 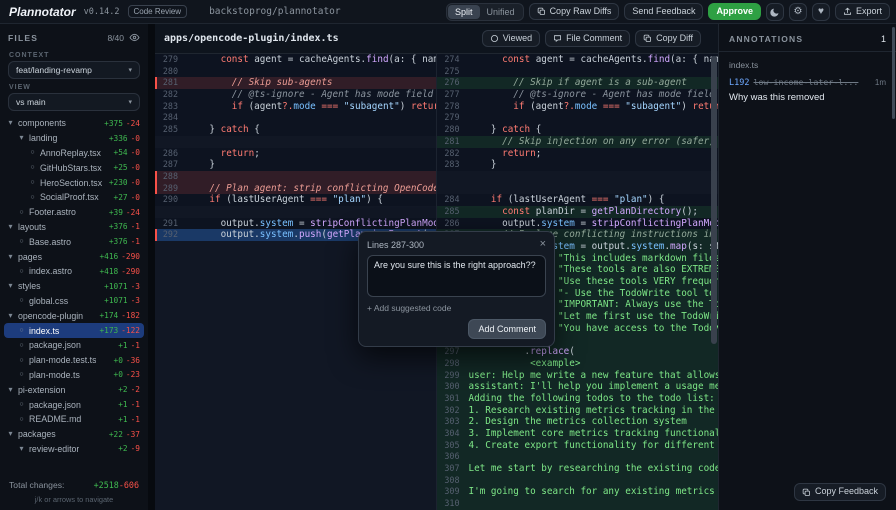 I want to click on annotations-scrollbar, so click(x=893, y=73).